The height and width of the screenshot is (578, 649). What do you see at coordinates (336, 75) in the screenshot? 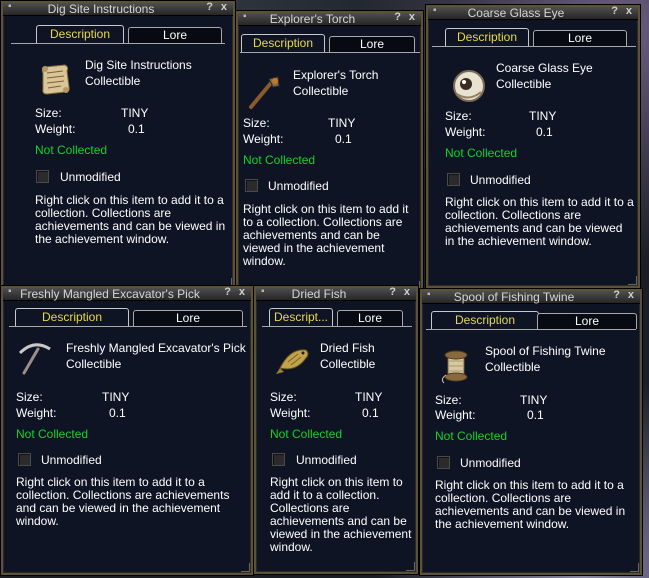
I see `item-name: Explorer's Torch` at bounding box center [336, 75].